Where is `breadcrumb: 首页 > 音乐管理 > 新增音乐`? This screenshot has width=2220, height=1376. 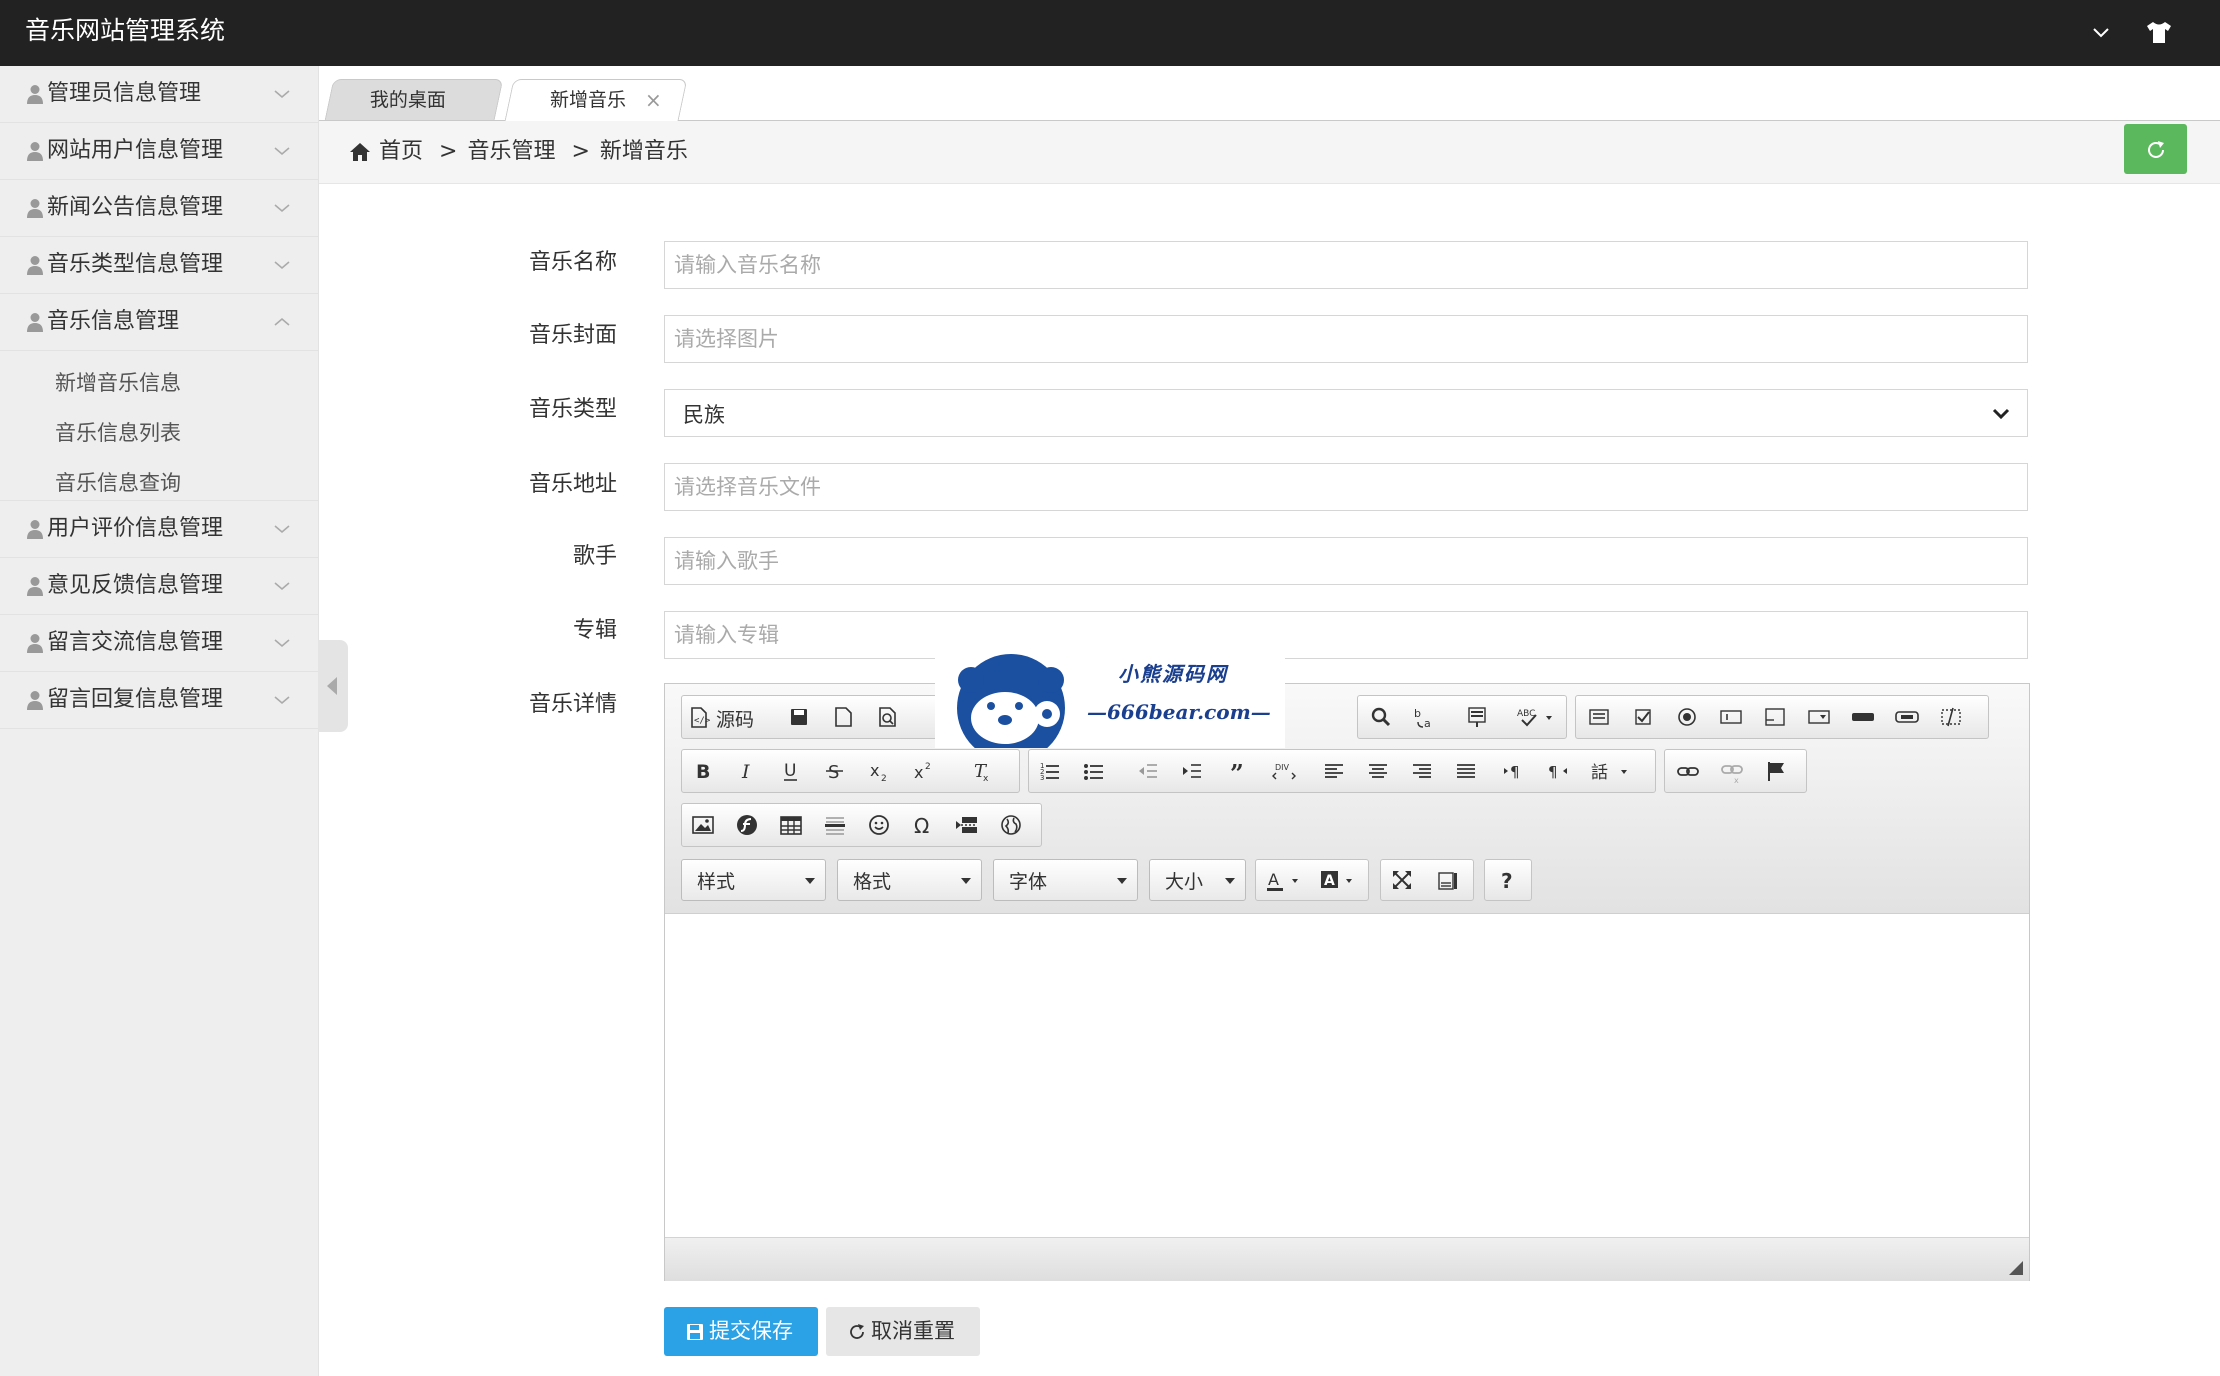
breadcrumb: 首页 > 音乐管理 > 新增音乐 is located at coordinates (518, 152).